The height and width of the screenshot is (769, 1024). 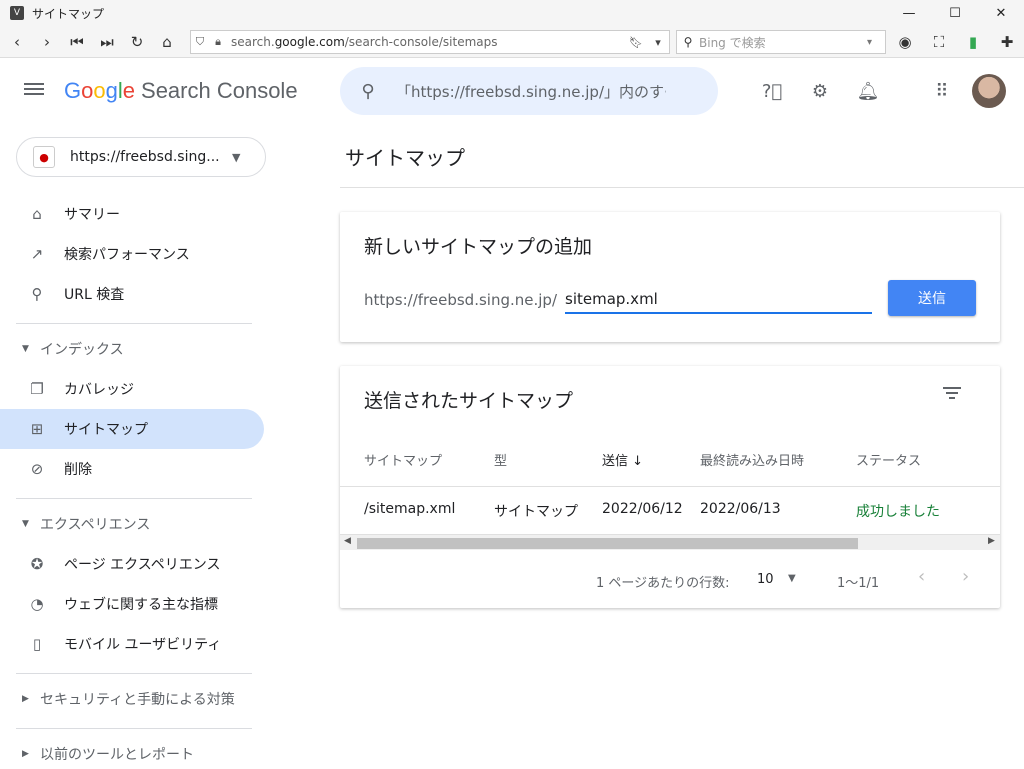 What do you see at coordinates (478, 247) in the screenshot?
I see `add-sitemap-title: 新しいサイトマップの追加` at bounding box center [478, 247].